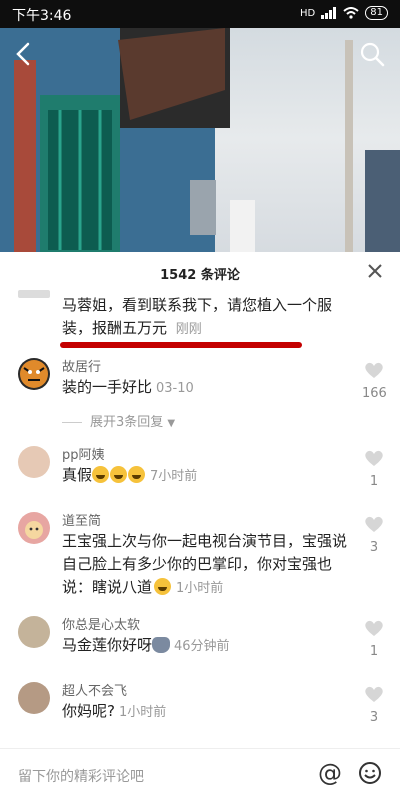  Describe the element at coordinates (351, 13) in the screenshot. I see `wifi-icon` at that location.